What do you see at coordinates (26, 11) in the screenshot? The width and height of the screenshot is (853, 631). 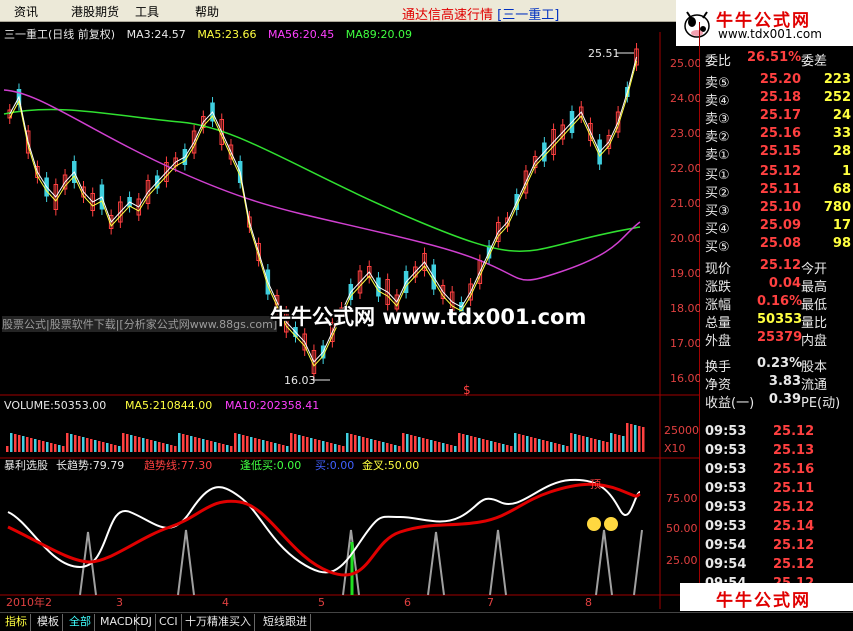 I see `menu-info: 资讯` at bounding box center [26, 11].